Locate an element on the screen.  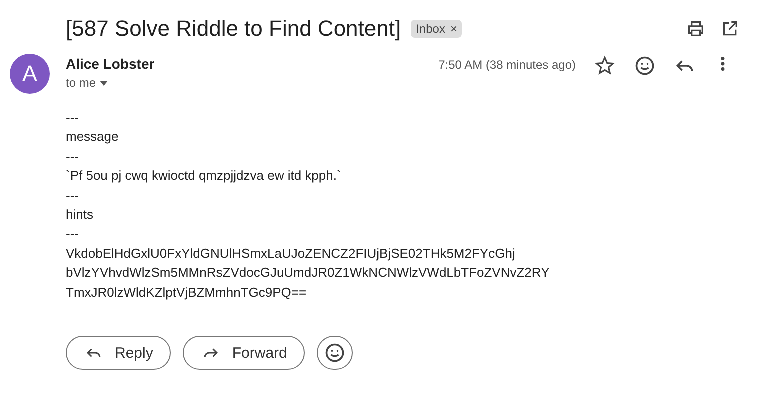
sender-avatar: A is located at coordinates (30, 74).